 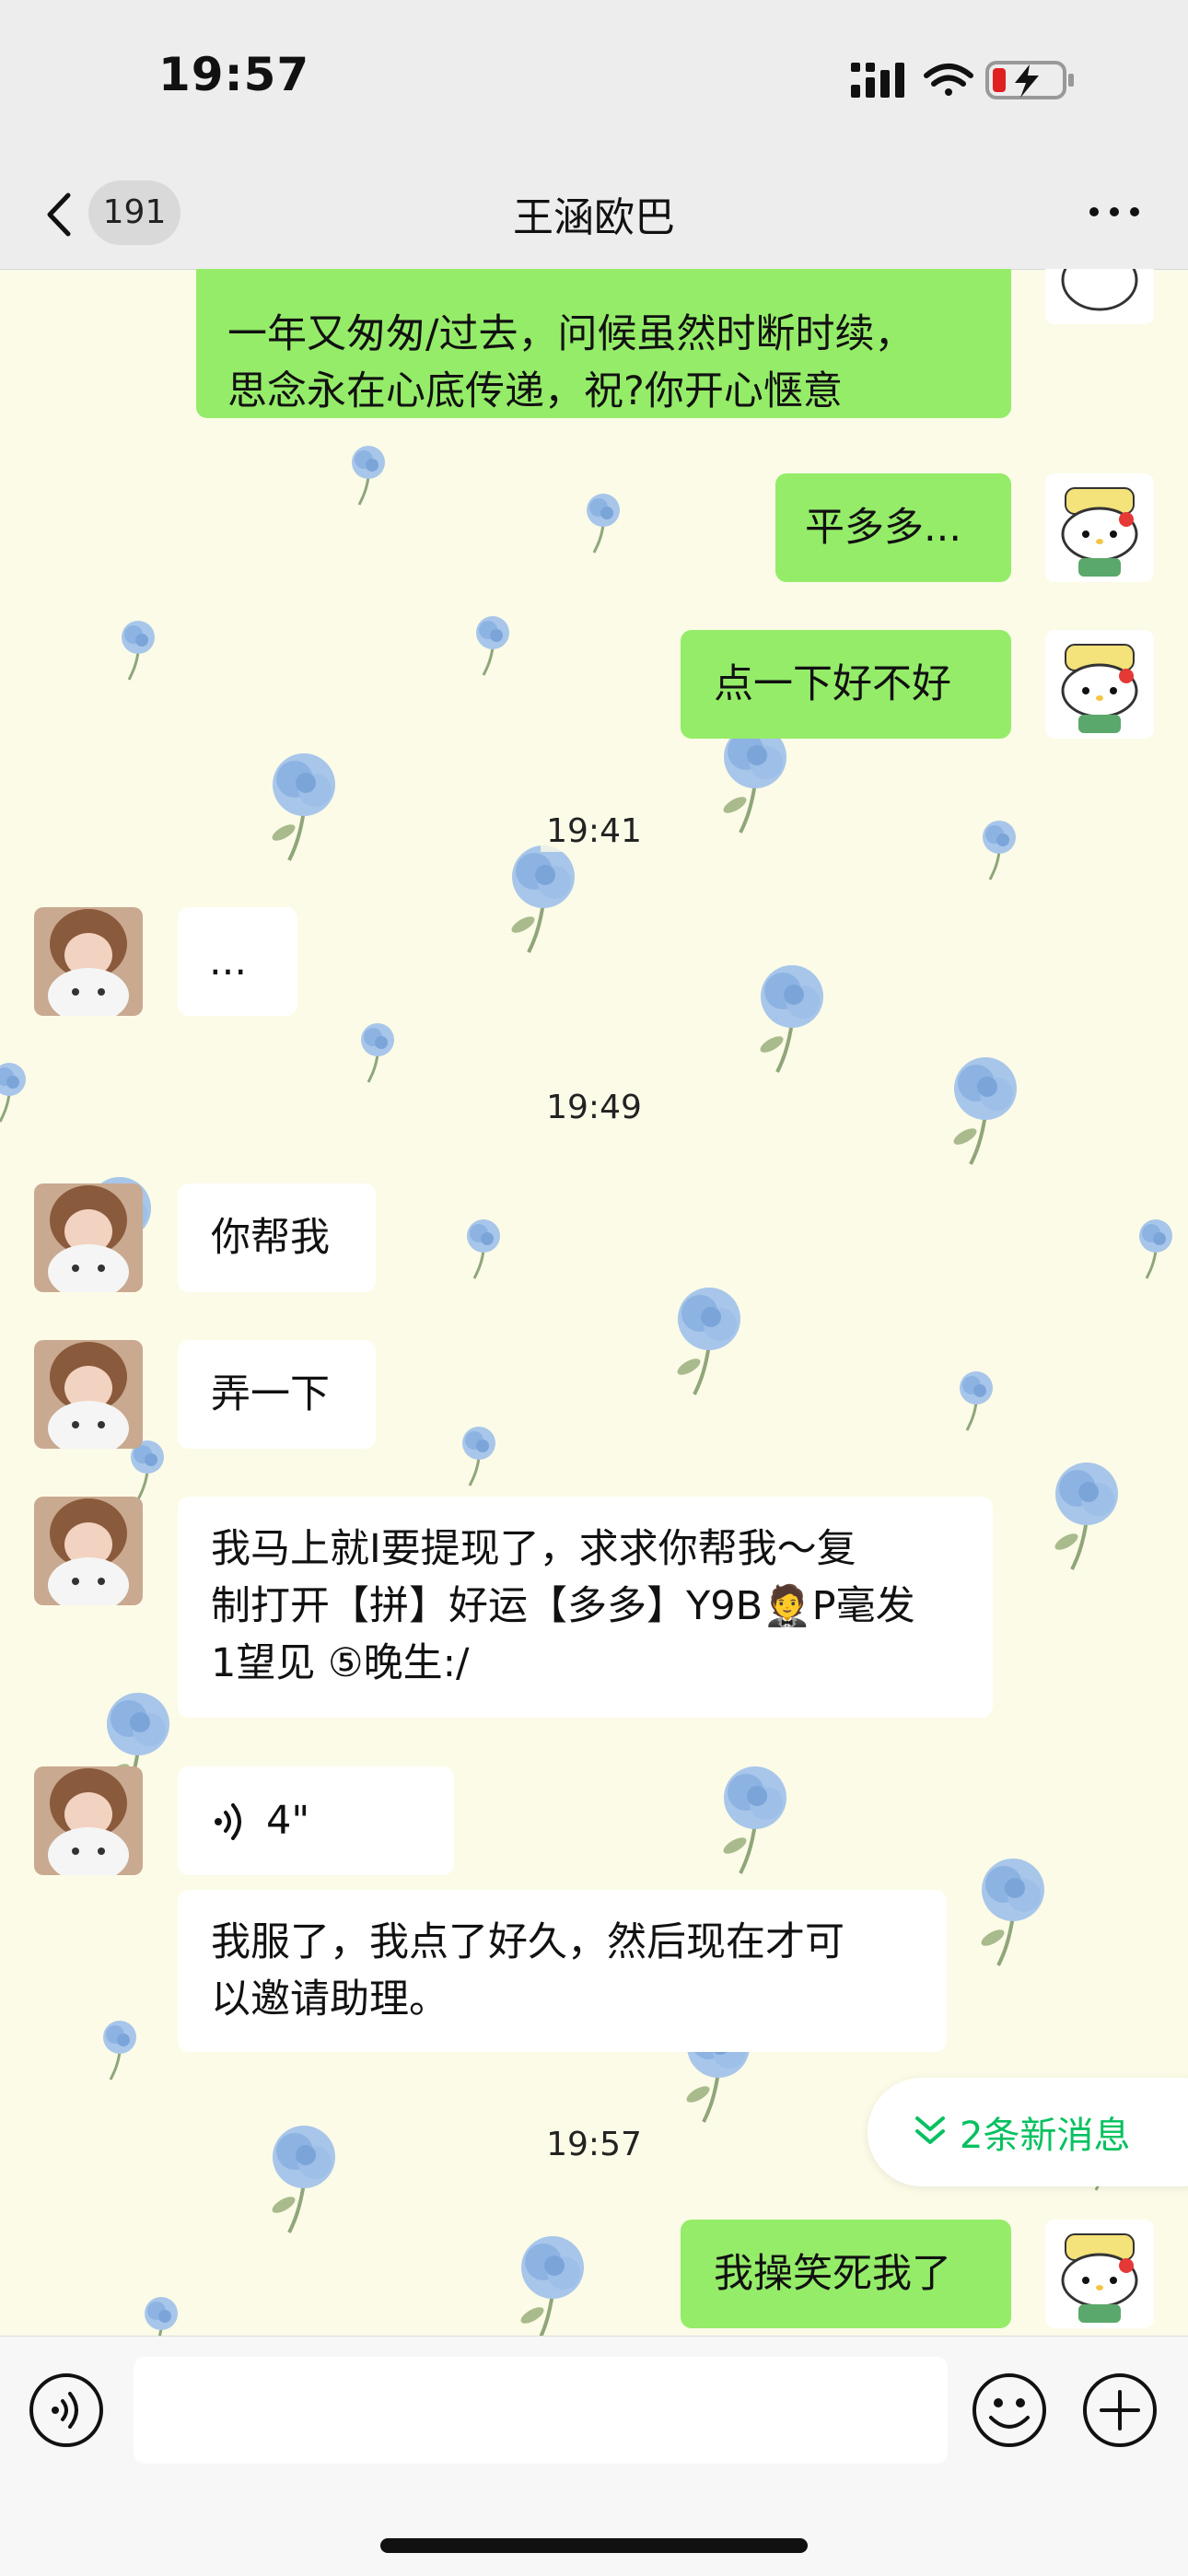 I want to click on message-bubble: 我操笑死我了, so click(x=846, y=2274).